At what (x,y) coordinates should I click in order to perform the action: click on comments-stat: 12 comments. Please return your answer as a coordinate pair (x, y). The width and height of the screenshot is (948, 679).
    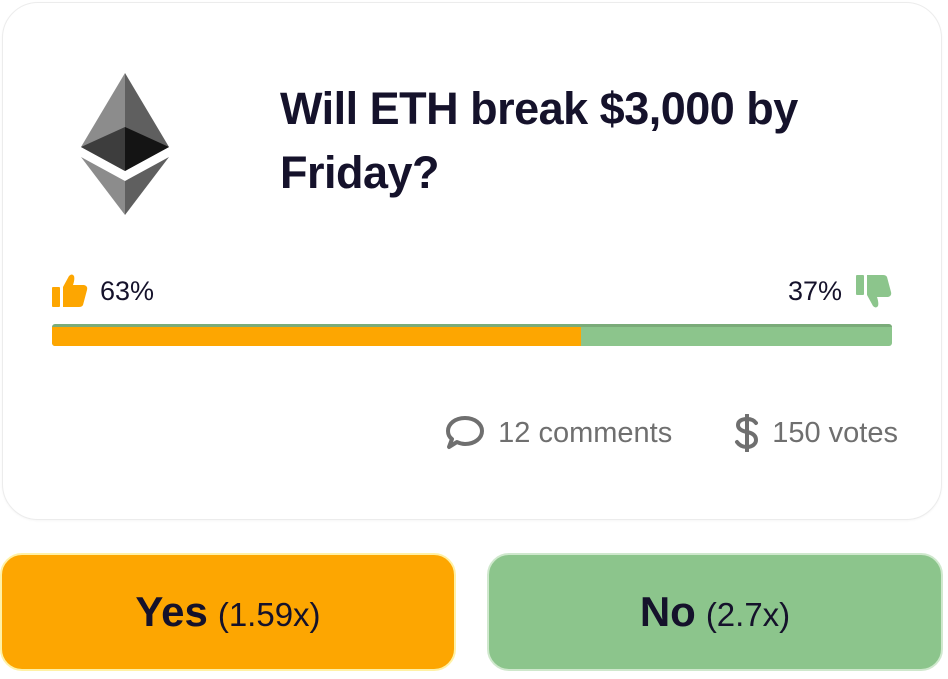
    Looking at the image, I should click on (558, 433).